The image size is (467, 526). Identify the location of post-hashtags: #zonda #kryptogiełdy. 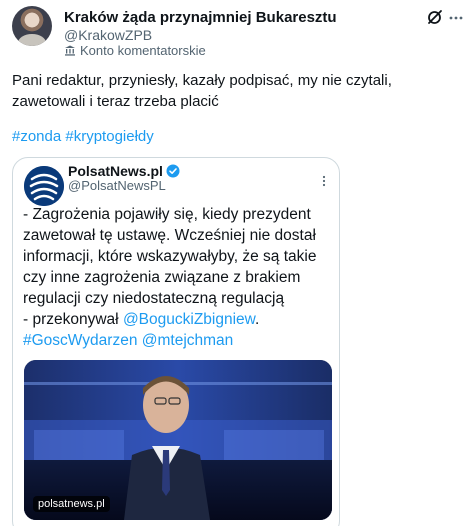
(83, 137).